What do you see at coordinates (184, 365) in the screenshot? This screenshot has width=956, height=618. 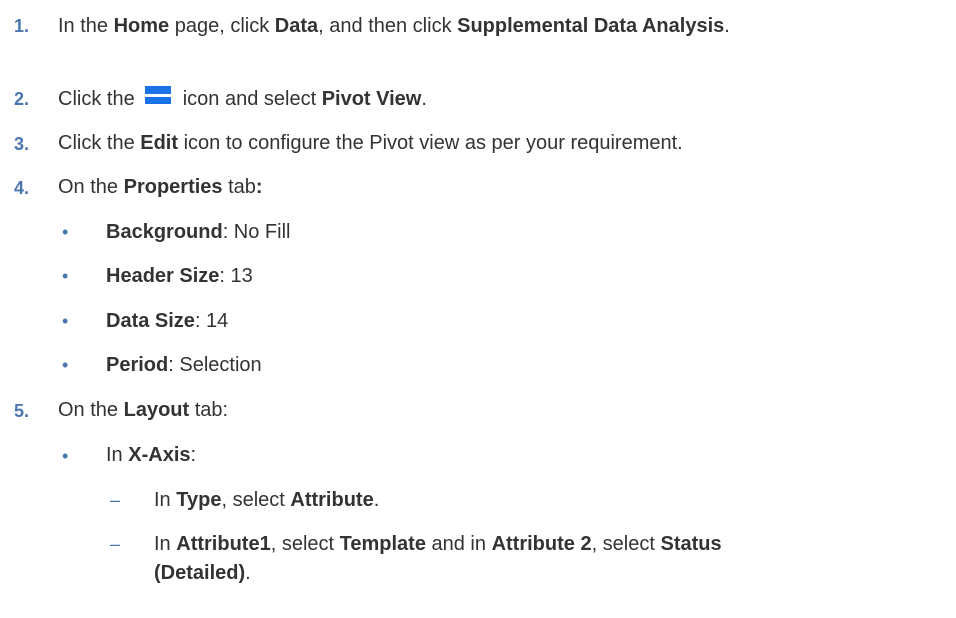 I see `list-item: Period: Selection` at bounding box center [184, 365].